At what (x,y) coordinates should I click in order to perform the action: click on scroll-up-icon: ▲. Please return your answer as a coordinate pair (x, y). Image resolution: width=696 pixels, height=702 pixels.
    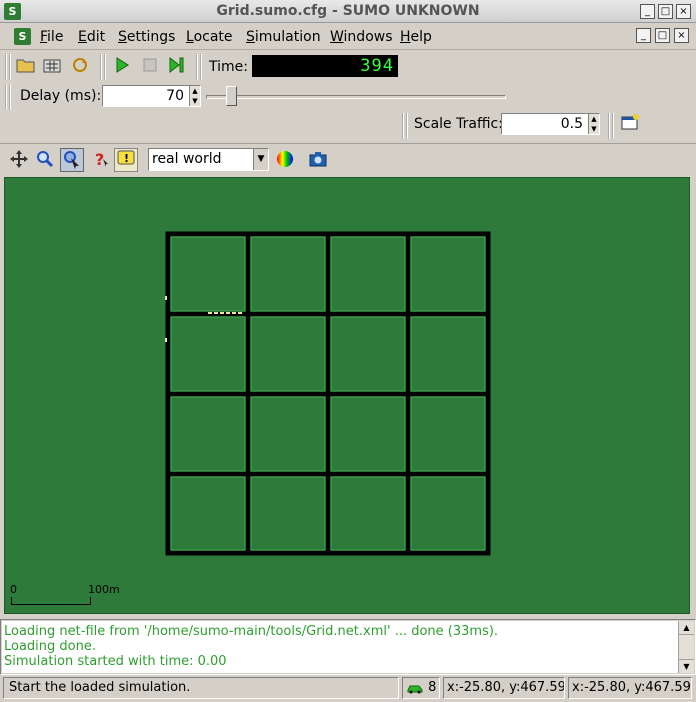
    Looking at the image, I should click on (686, 628).